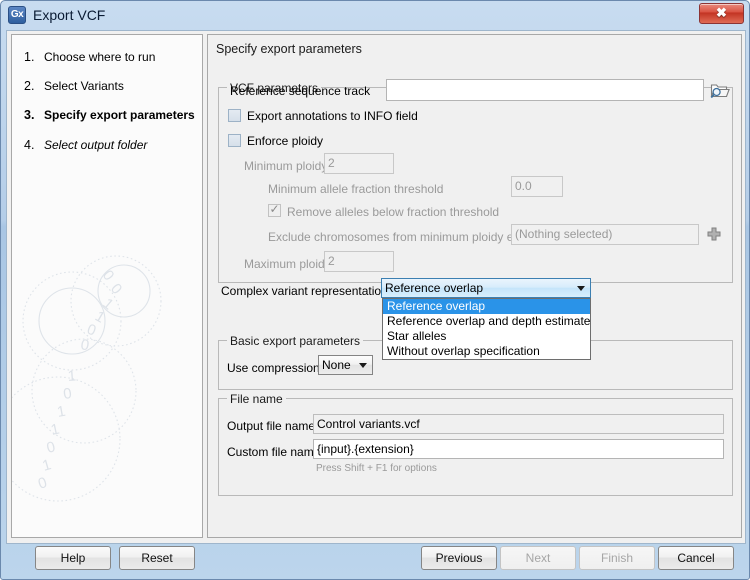 The image size is (750, 580). What do you see at coordinates (719, 90) in the screenshot?
I see `folder-search-icon` at bounding box center [719, 90].